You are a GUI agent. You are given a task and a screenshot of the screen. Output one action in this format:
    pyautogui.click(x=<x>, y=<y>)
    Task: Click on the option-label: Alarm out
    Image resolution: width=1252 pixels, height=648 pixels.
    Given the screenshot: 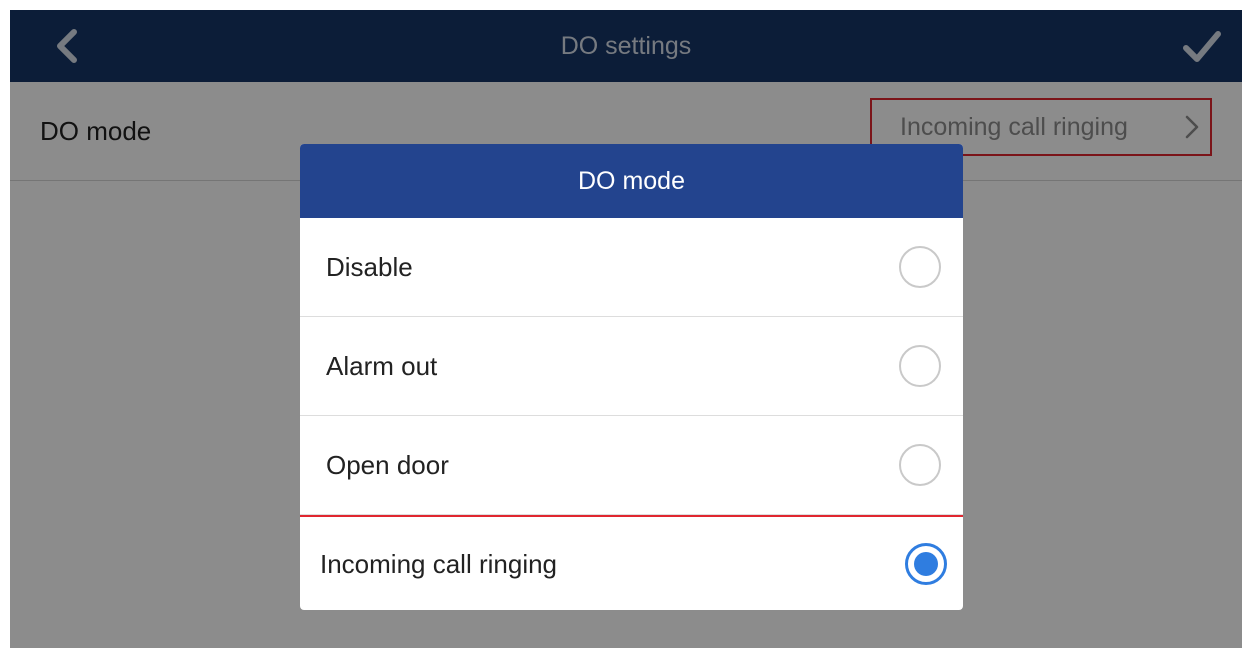 What is the action you would take?
    pyautogui.click(x=382, y=366)
    